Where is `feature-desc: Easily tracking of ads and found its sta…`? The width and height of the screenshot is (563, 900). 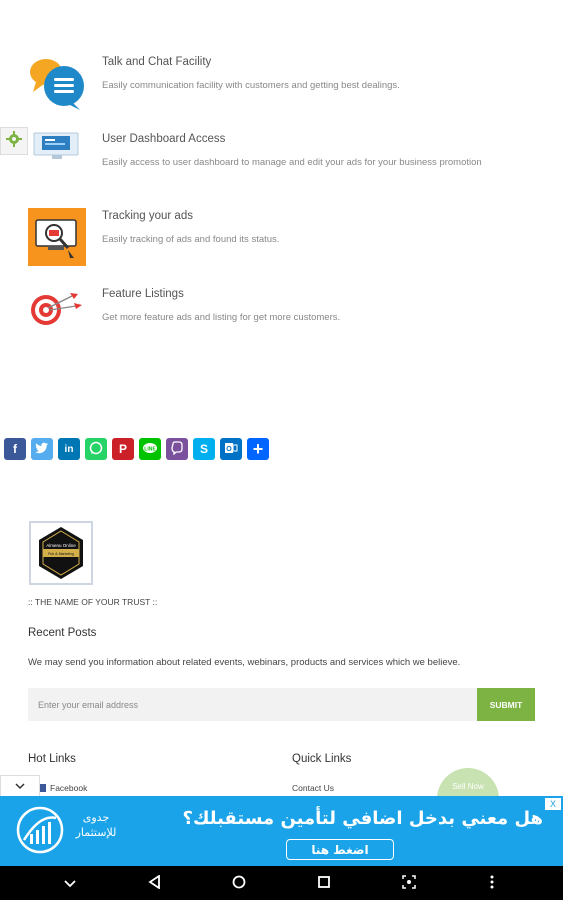 feature-desc: Easily tracking of ads and found its sta… is located at coordinates (191, 239).